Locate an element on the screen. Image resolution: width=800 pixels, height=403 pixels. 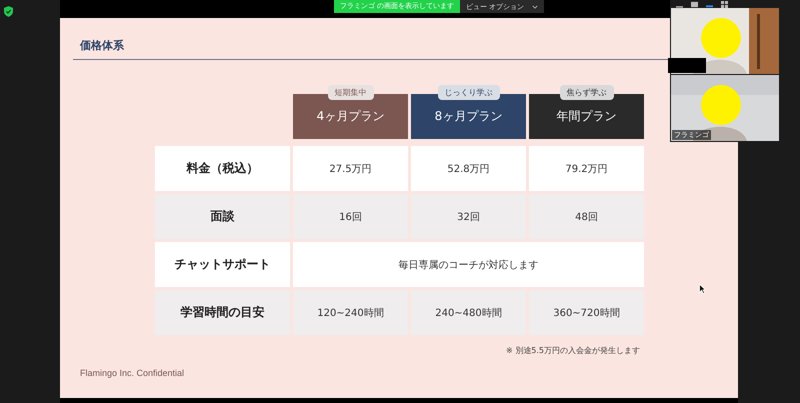
caret-icon is located at coordinates (535, 6).